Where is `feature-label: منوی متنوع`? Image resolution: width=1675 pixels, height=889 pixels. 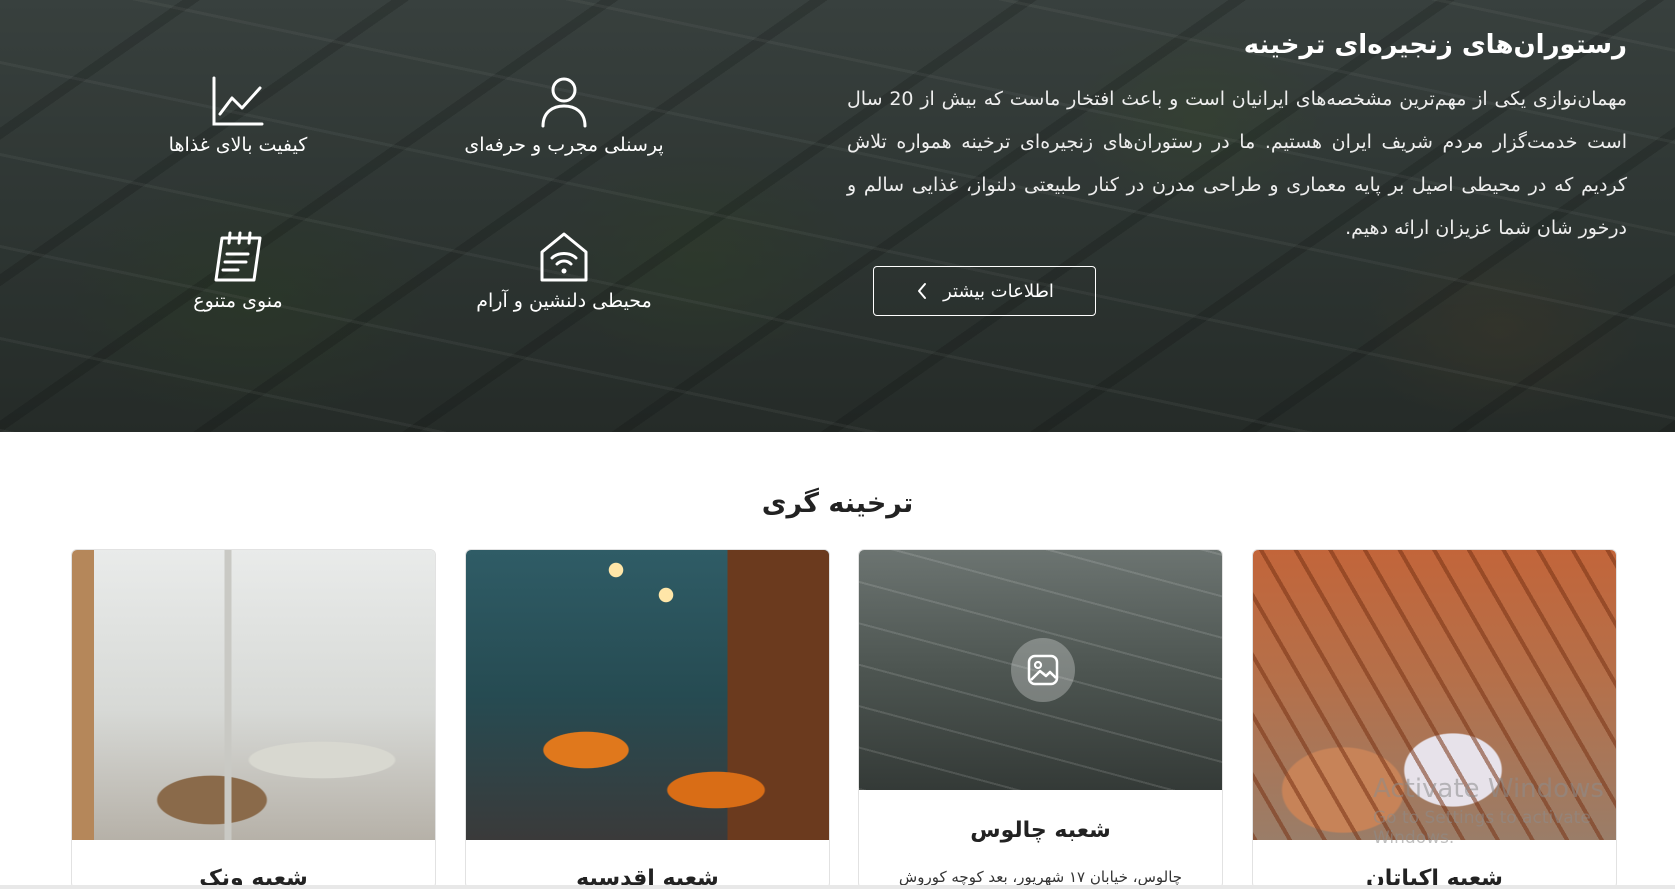 feature-label: منوی متنوع is located at coordinates (238, 301).